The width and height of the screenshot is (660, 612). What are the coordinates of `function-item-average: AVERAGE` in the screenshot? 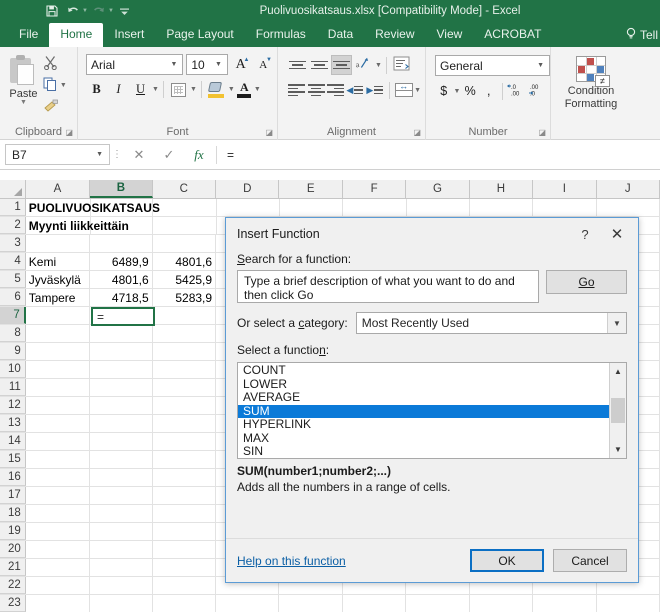 It's located at (423, 397).